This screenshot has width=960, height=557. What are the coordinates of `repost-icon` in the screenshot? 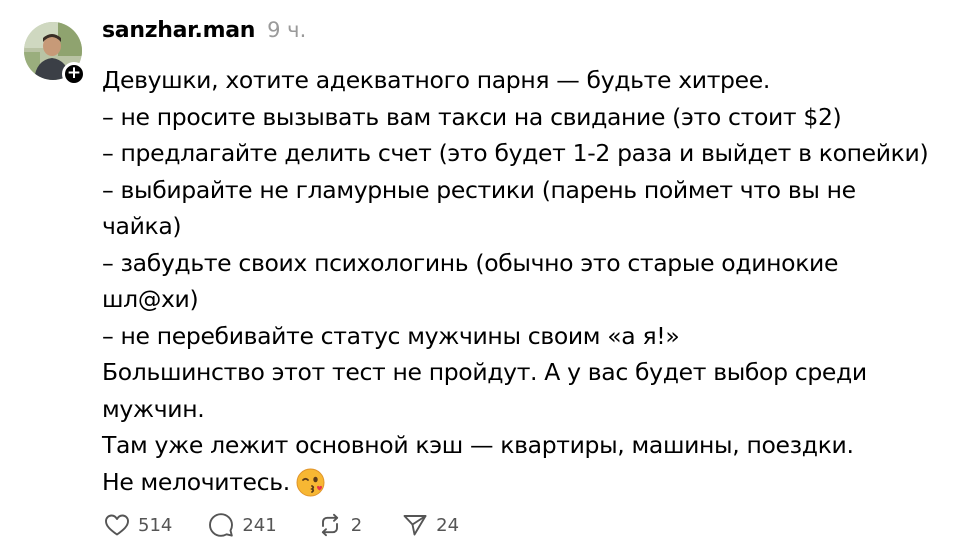 It's located at (330, 525).